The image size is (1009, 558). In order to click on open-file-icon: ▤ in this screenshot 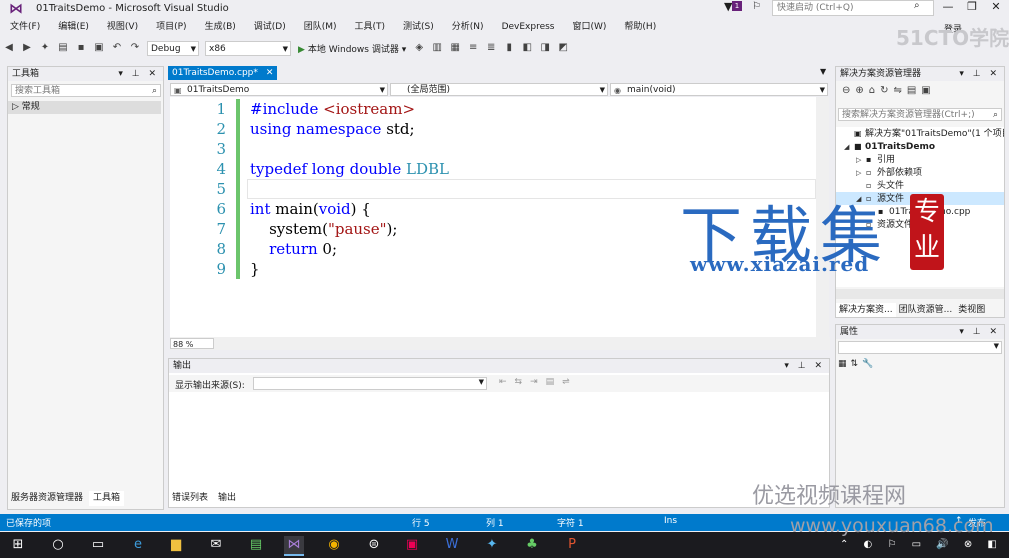, I will do `click(63, 48)`.